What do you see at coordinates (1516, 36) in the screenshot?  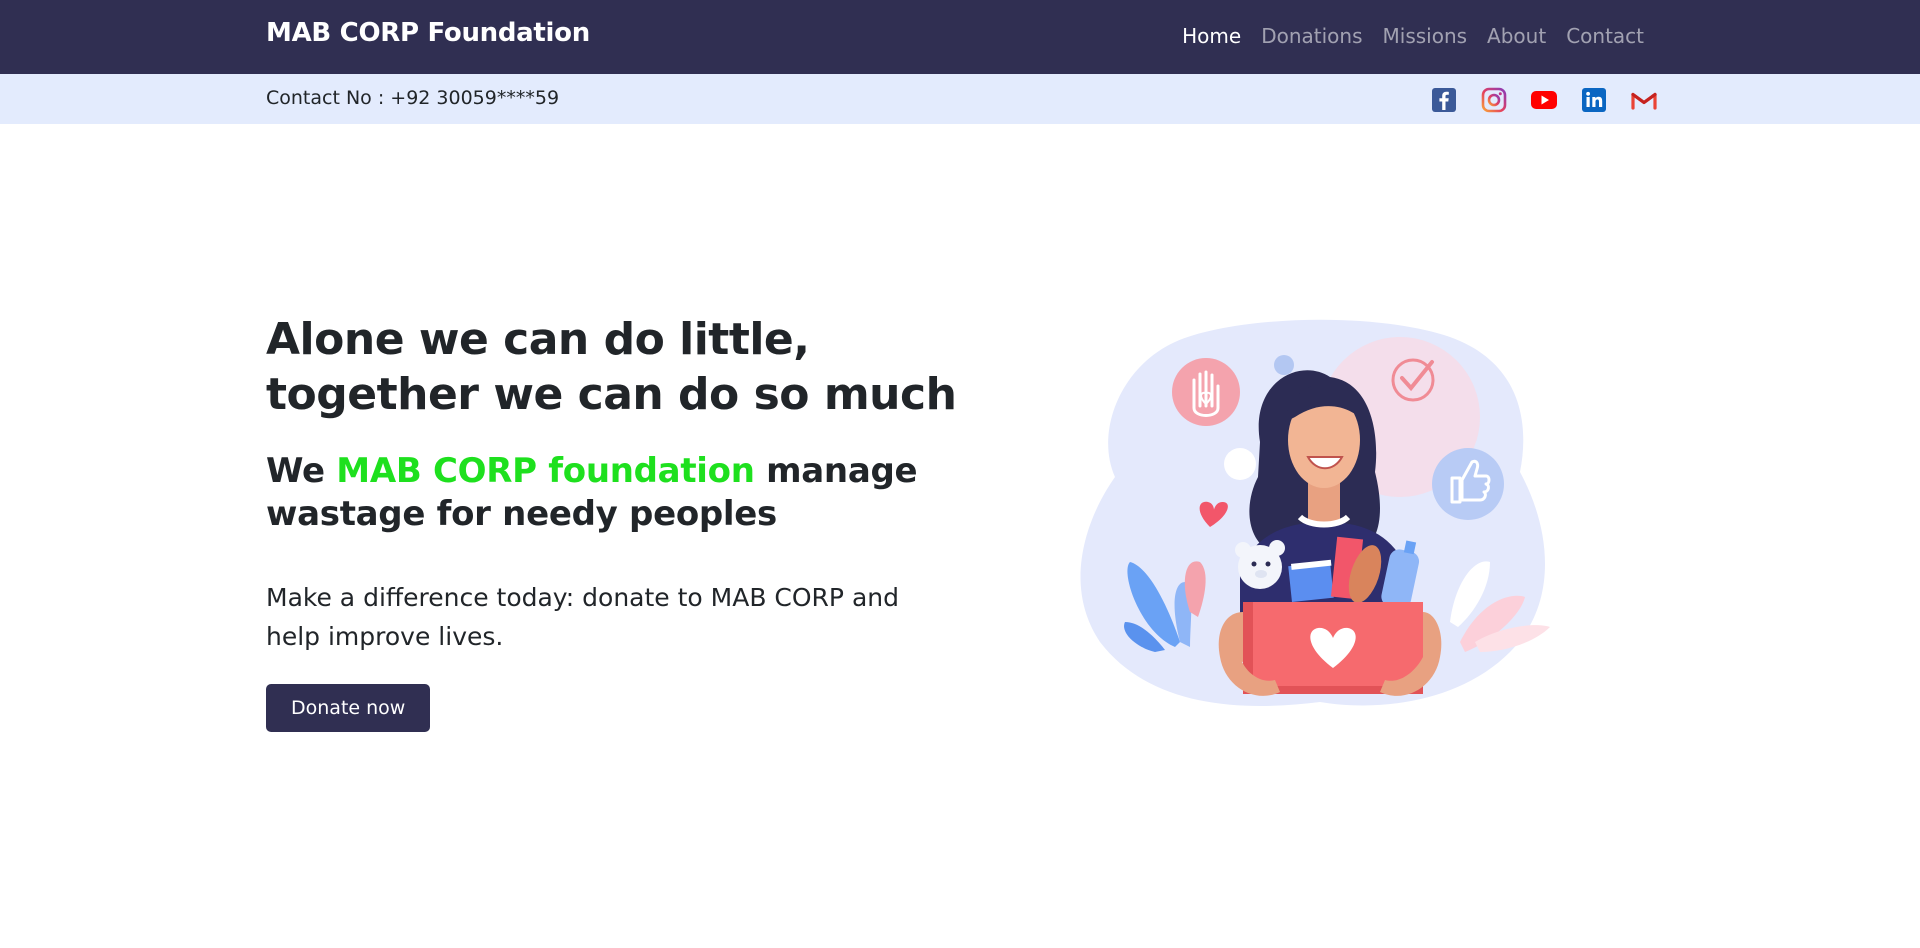 I see `nav-link-about: About` at bounding box center [1516, 36].